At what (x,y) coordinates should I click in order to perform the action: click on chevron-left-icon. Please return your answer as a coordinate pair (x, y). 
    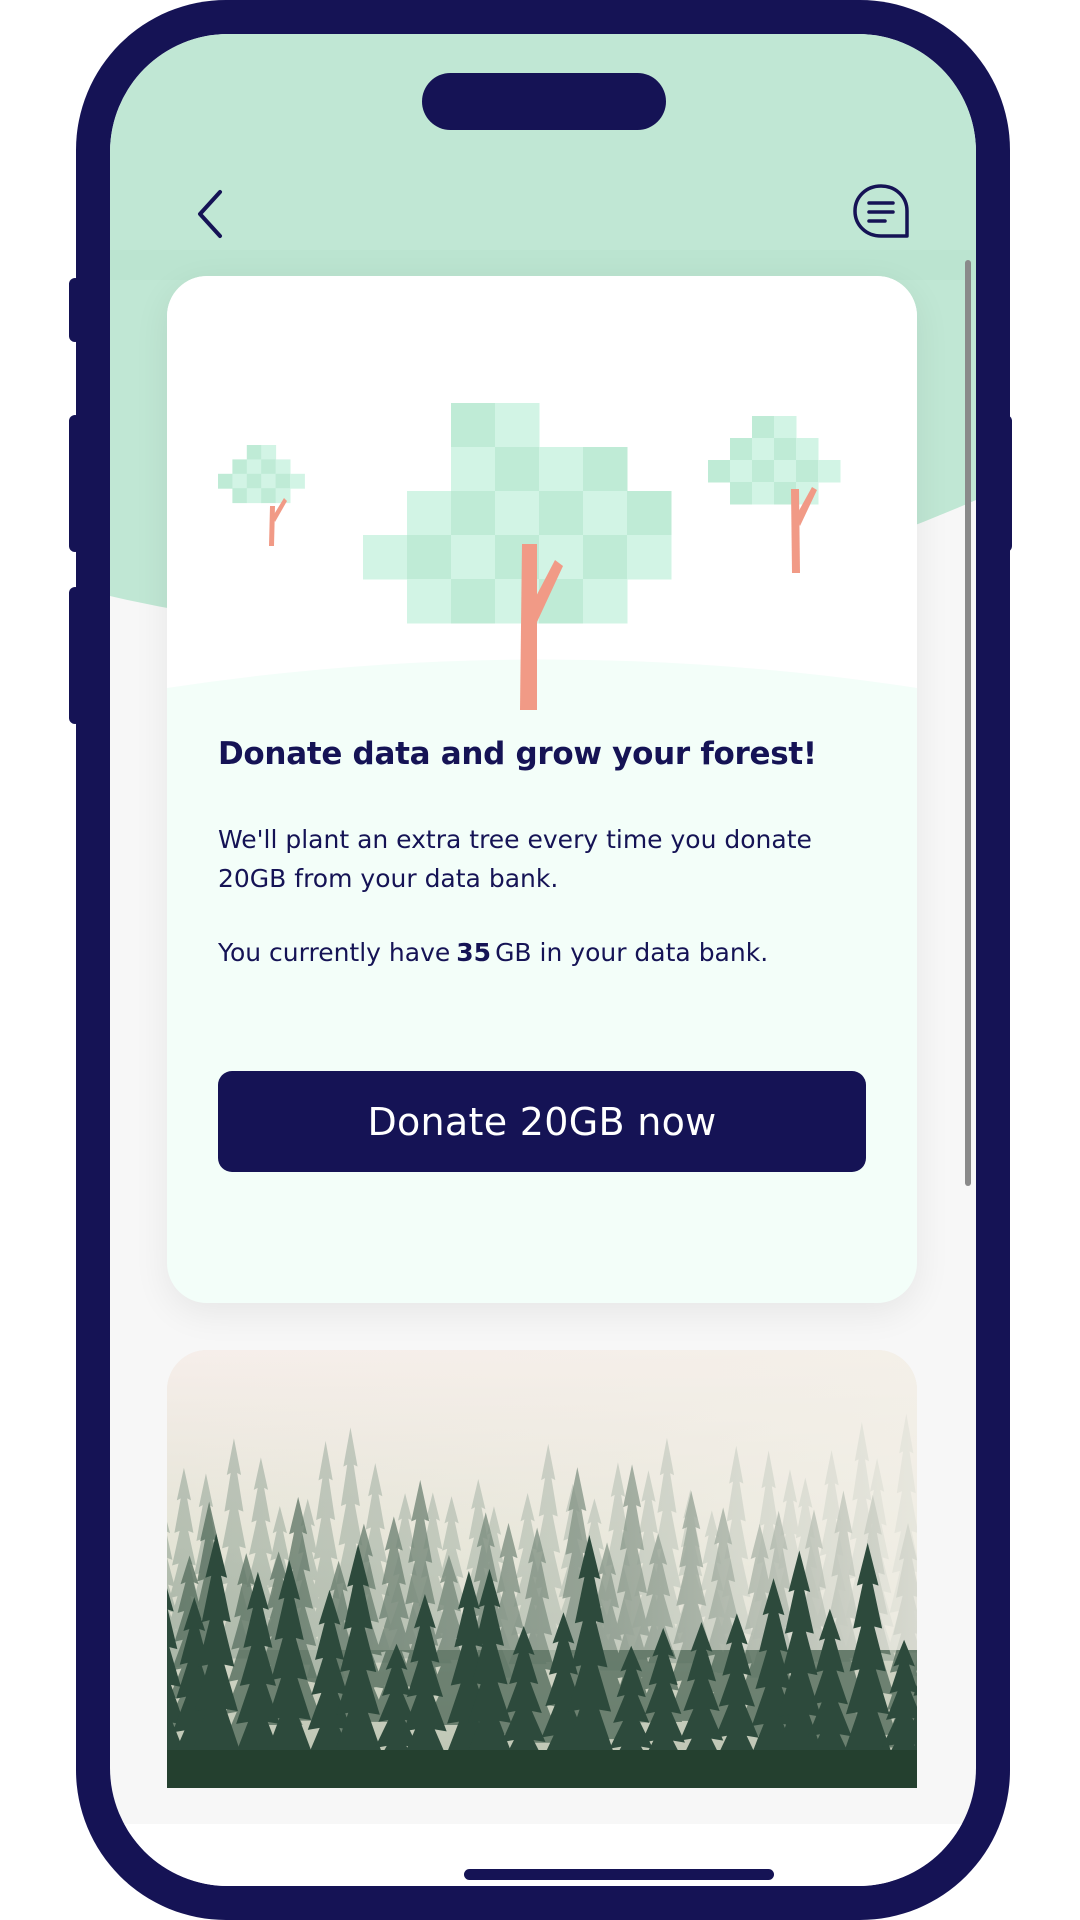
    Looking at the image, I should click on (210, 214).